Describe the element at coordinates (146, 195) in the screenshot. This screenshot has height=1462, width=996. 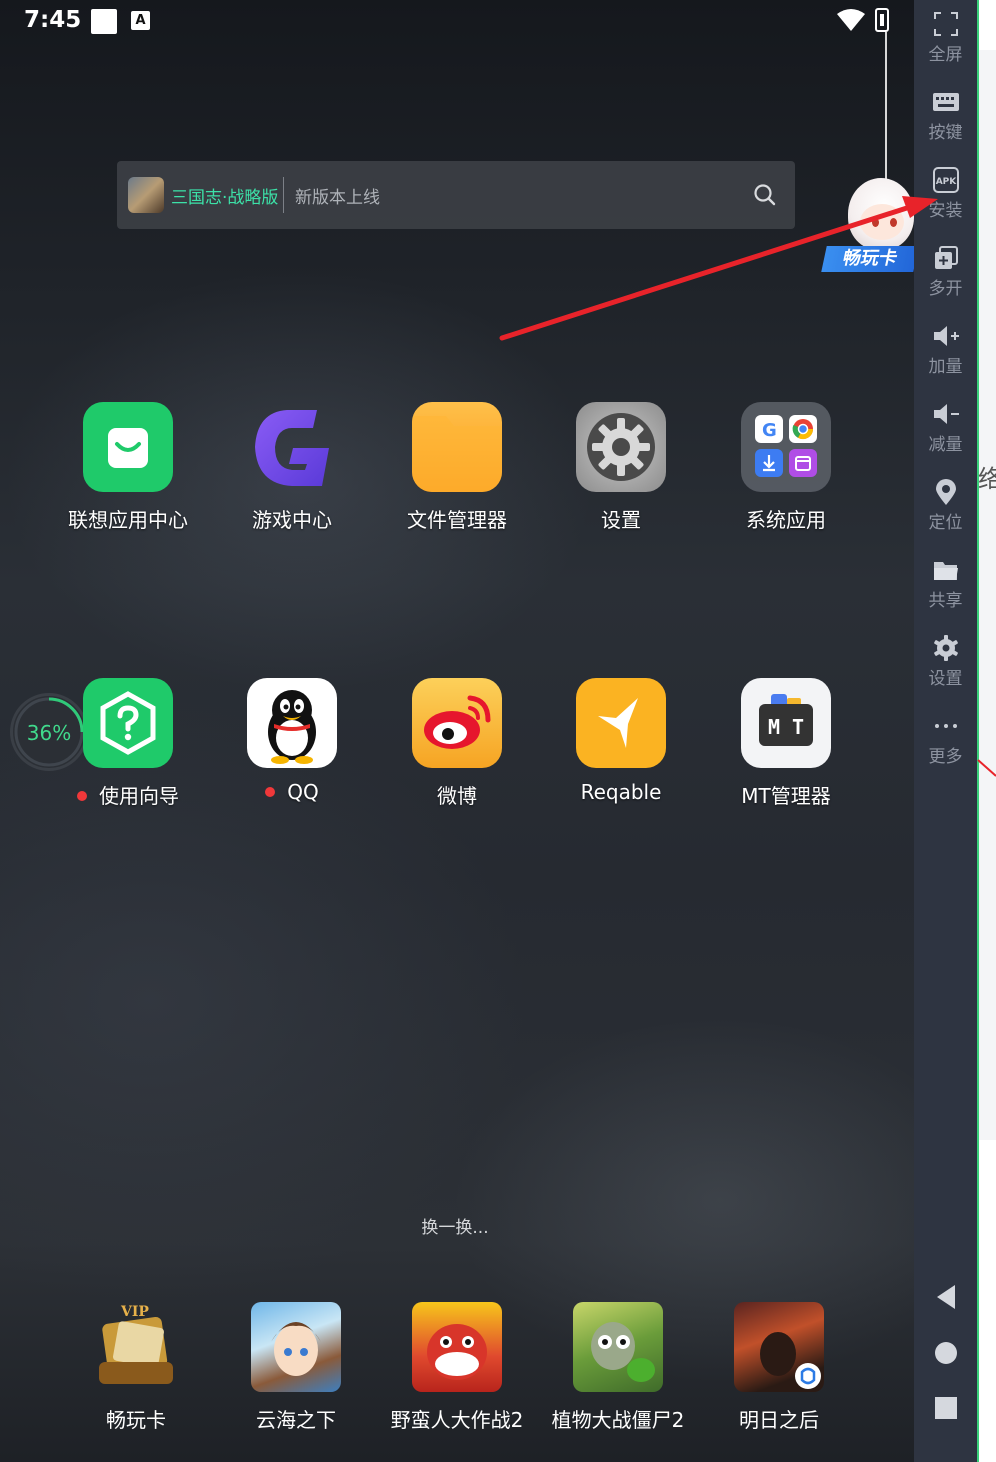
I see `game-thumbnail-icon` at that location.